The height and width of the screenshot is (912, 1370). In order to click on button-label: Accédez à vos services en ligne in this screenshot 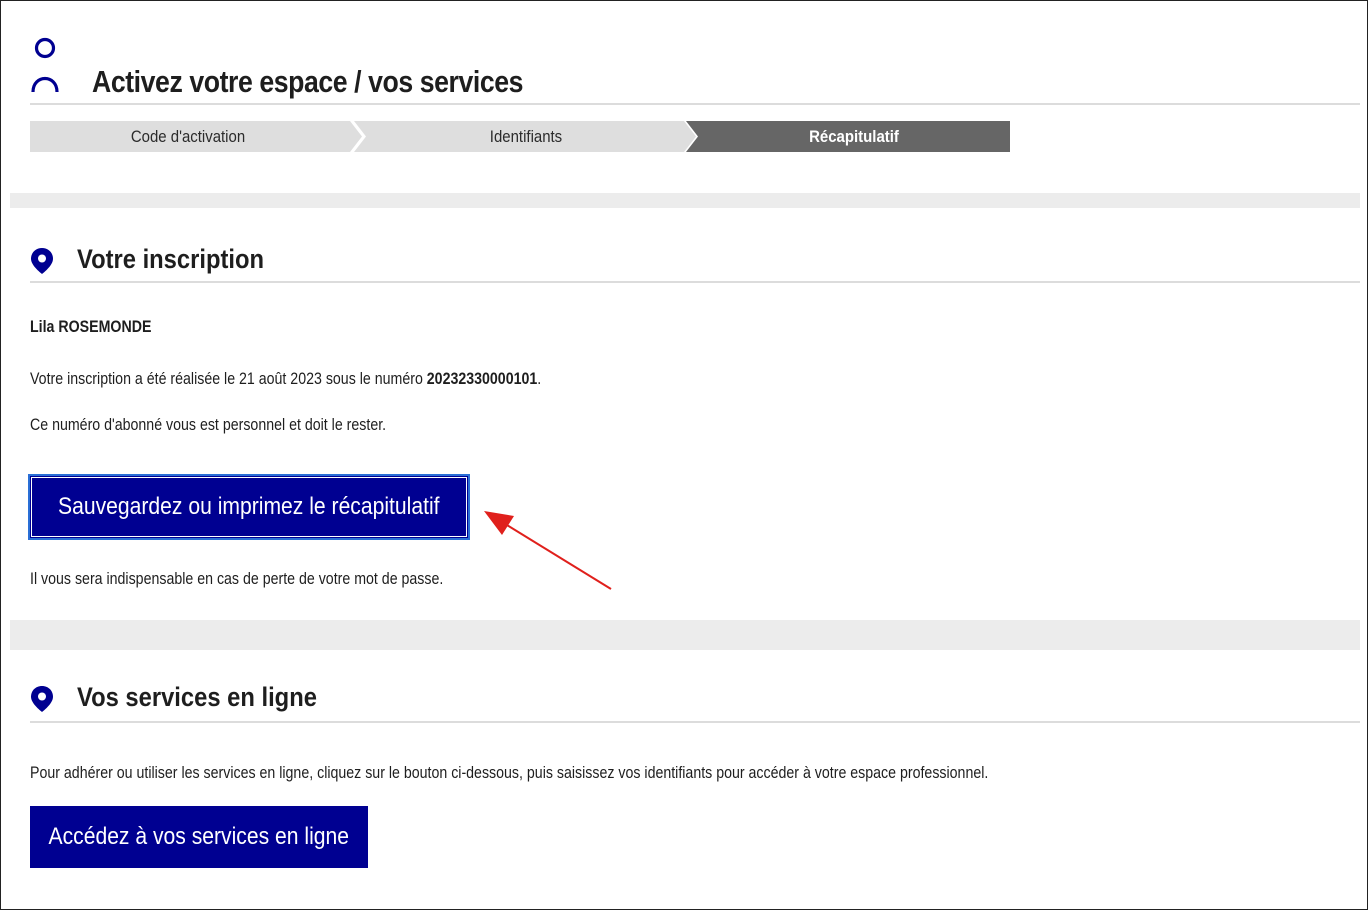, I will do `click(199, 836)`.